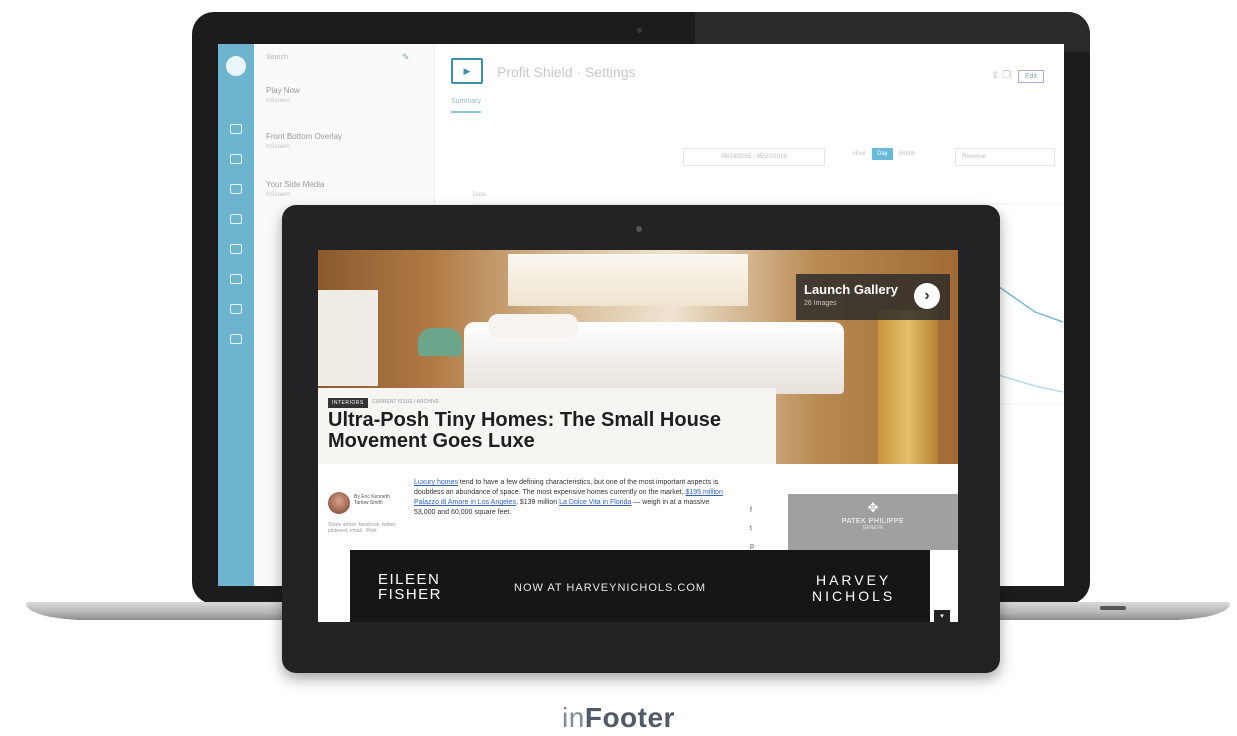  What do you see at coordinates (236, 129) in the screenshot?
I see `grid-icon` at bounding box center [236, 129].